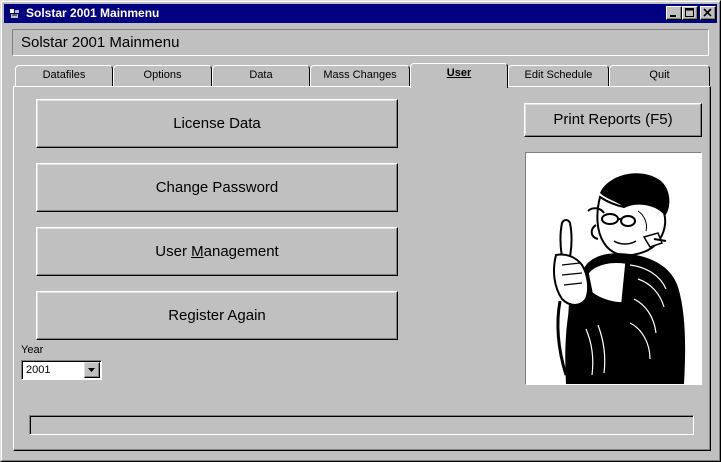 The width and height of the screenshot is (721, 462). I want to click on register-again-label: Register Again, so click(217, 315).